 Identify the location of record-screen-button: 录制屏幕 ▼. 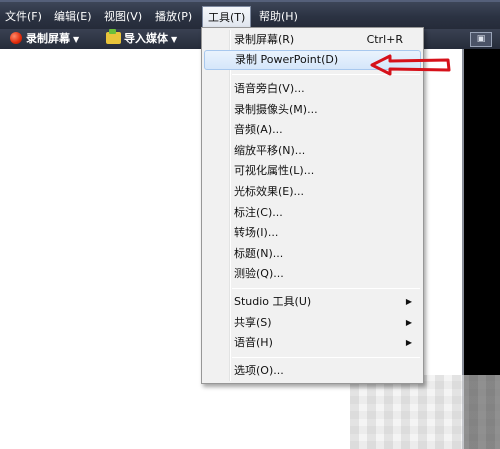
(44, 39).